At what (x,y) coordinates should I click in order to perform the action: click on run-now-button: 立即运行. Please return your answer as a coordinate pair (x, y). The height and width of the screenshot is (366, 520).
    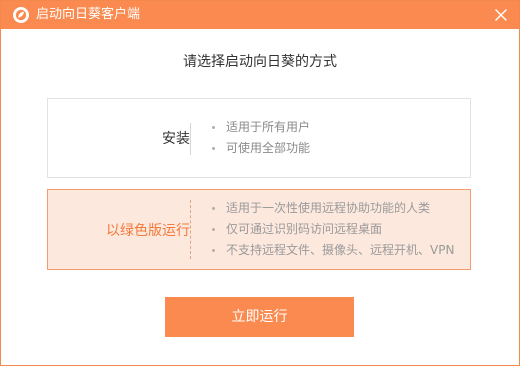
    Looking at the image, I should click on (259, 317).